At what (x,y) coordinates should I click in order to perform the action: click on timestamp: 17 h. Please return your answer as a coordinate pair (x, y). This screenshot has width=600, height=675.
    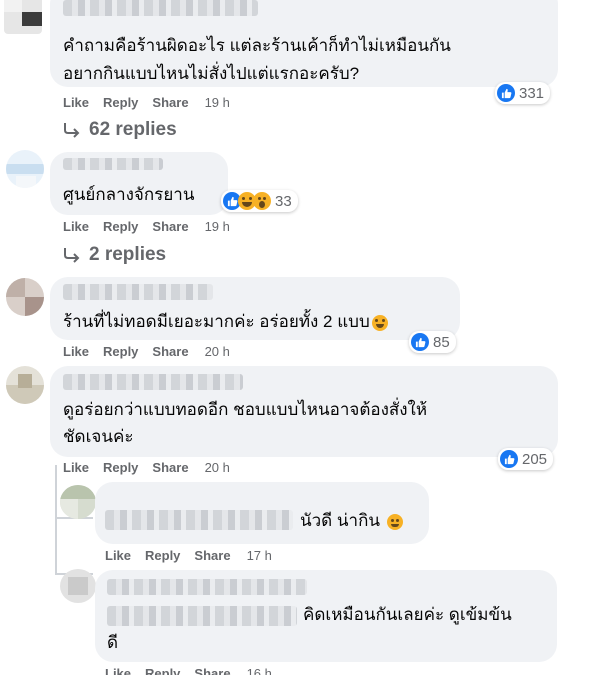
    Looking at the image, I should click on (259, 555).